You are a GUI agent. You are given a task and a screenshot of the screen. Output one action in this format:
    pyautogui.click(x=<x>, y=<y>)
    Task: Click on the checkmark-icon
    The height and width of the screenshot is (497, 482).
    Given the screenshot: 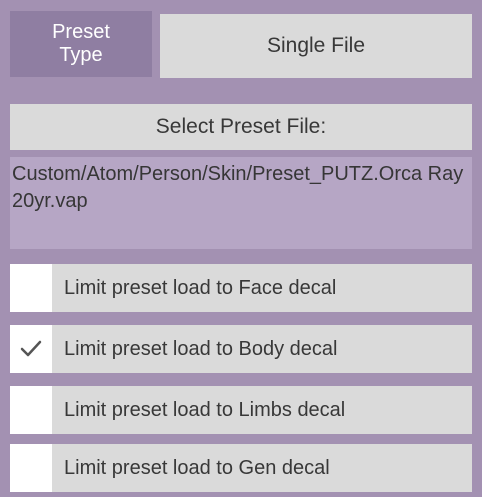 What is the action you would take?
    pyautogui.click(x=31, y=348)
    